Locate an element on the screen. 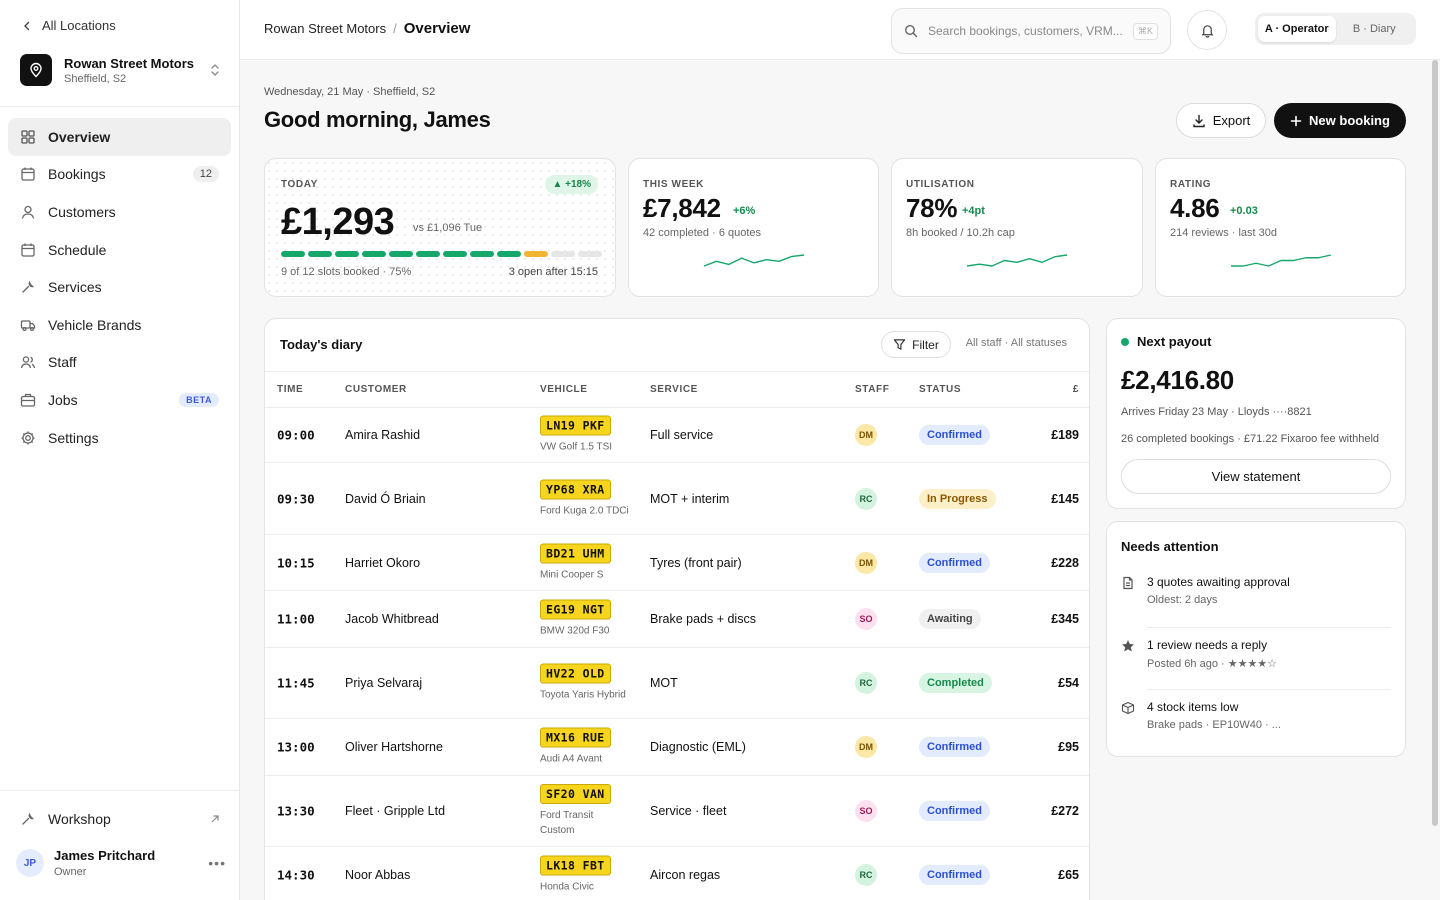 The height and width of the screenshot is (900, 1440). rating-delta: +0.03 is located at coordinates (1244, 211).